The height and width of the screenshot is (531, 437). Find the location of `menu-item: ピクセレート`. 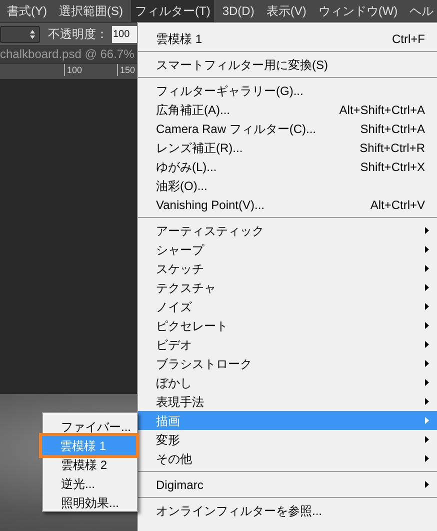

menu-item: ピクセレート is located at coordinates (287, 325).